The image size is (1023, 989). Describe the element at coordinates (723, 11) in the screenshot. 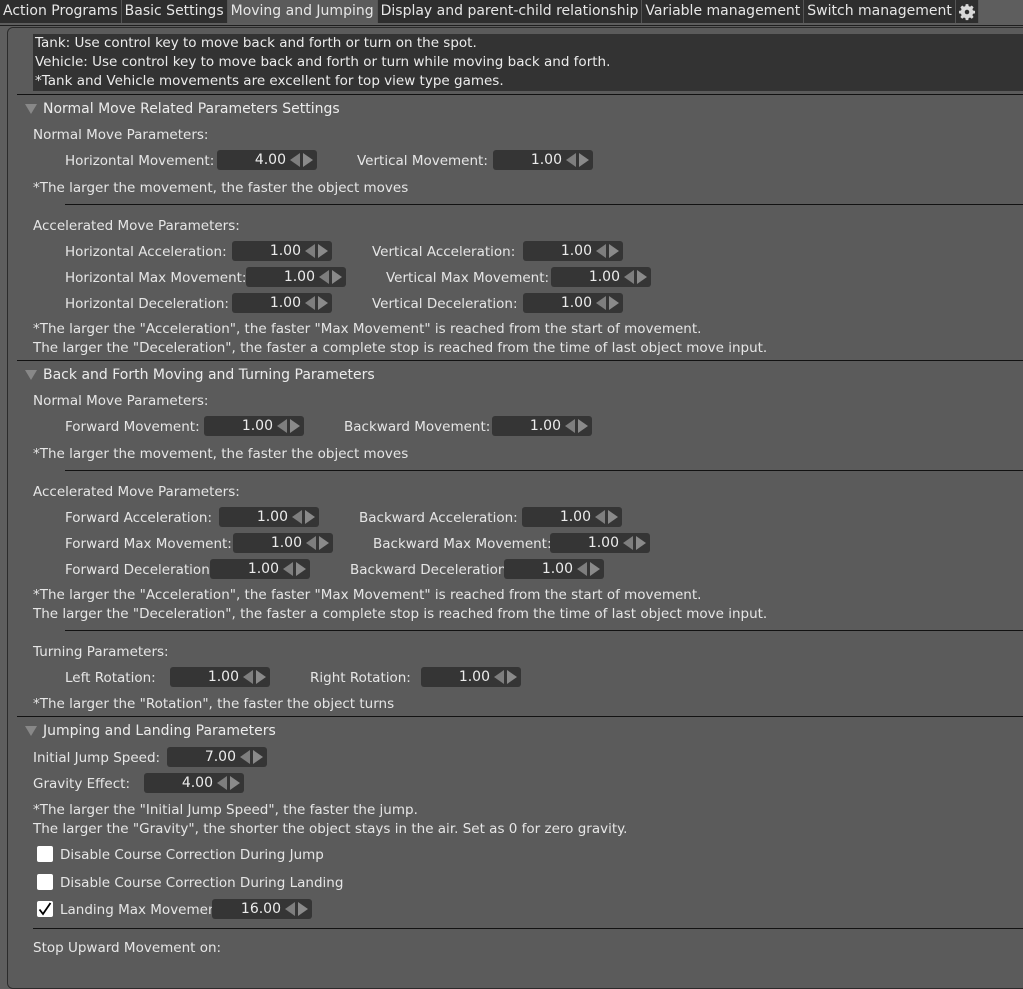

I see `tab-variable-management: Variable management` at that location.